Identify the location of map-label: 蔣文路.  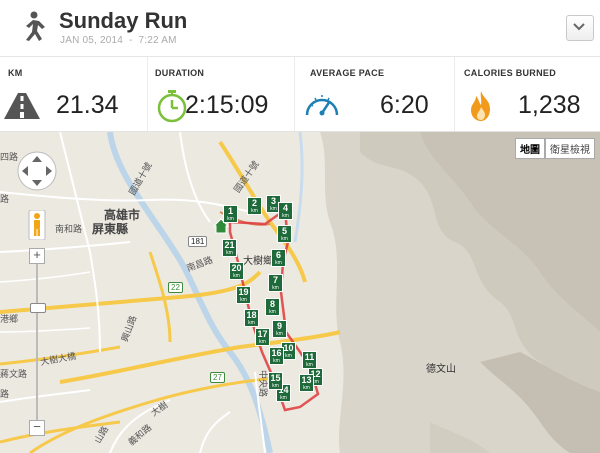
(14, 375).